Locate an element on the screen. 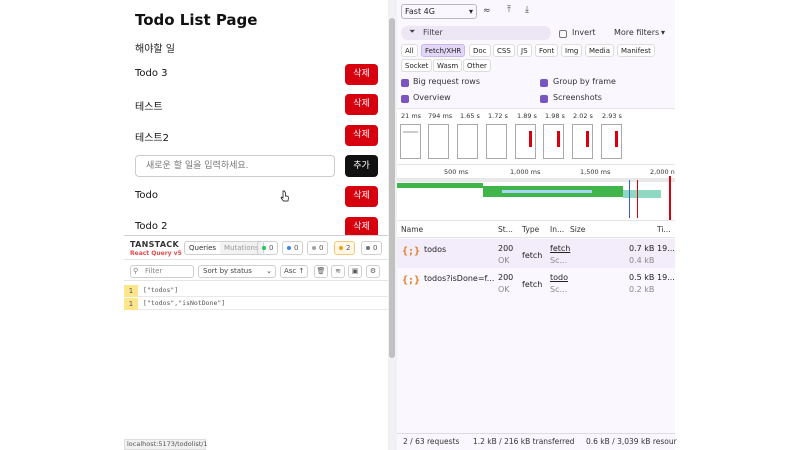  resources-size: 0.6 kB / 3,039 kB resour is located at coordinates (631, 441).